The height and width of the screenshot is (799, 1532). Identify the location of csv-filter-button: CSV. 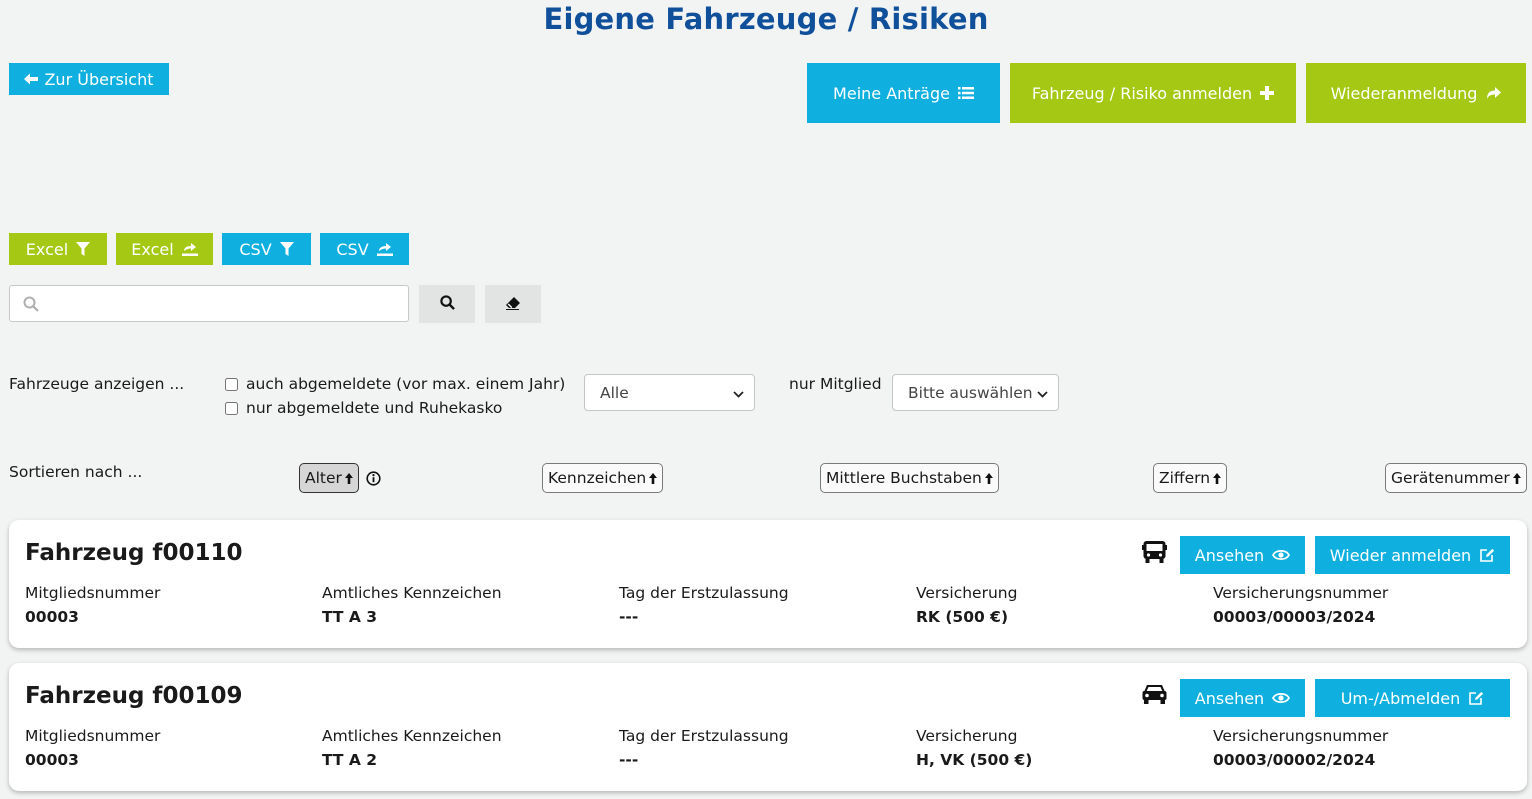
(266, 249).